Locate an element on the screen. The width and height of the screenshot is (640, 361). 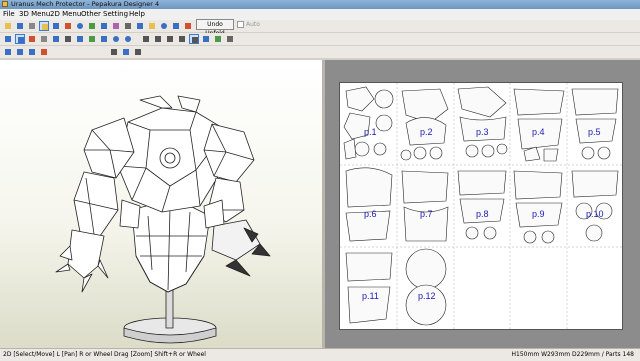
help-icon is located at coordinates (176, 26).